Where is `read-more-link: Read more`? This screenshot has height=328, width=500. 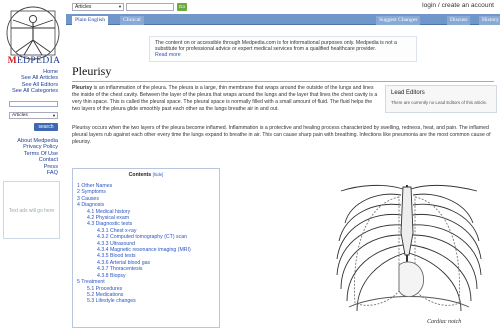
read-more-link: Read more is located at coordinates (283, 55).